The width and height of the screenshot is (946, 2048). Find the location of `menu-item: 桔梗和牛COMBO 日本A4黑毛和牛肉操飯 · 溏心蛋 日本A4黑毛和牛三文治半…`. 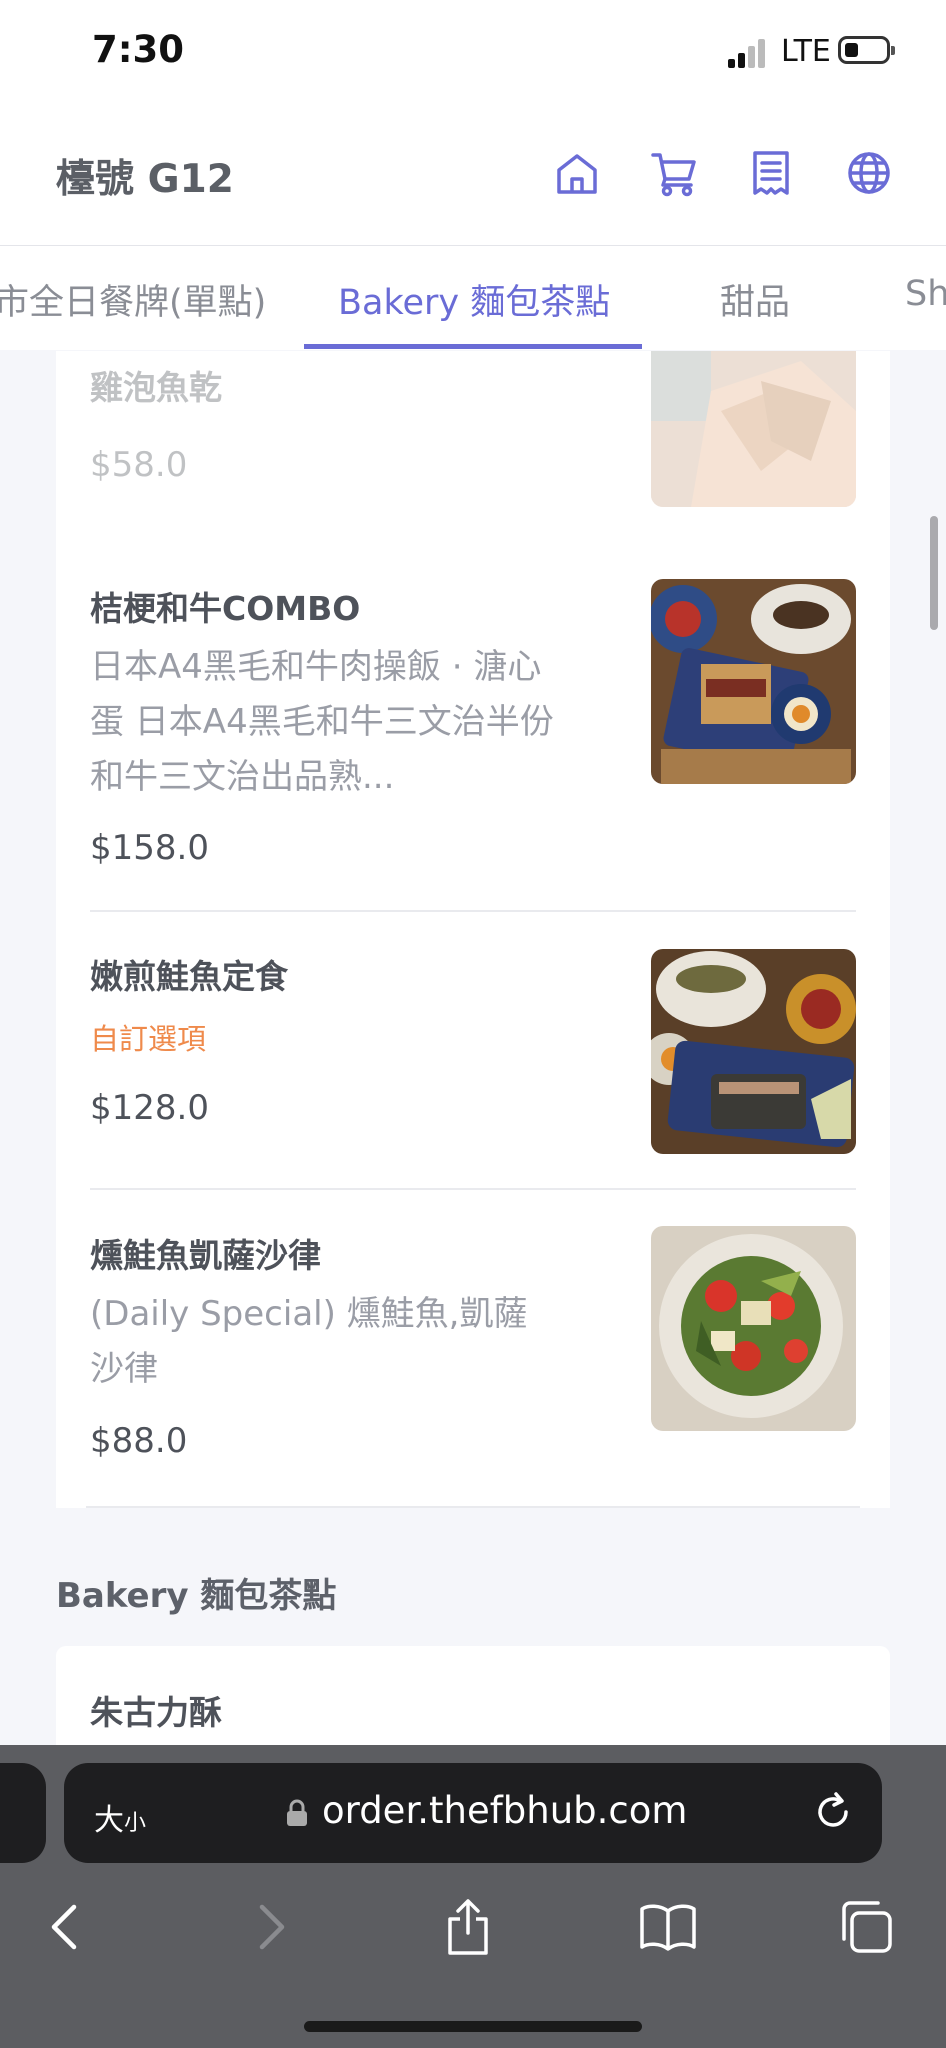

menu-item: 桔梗和牛COMBO 日本A4黑毛和牛肉操飯 · 溏心蛋 日本A4黑毛和牛三文治半… is located at coordinates (490, 730).